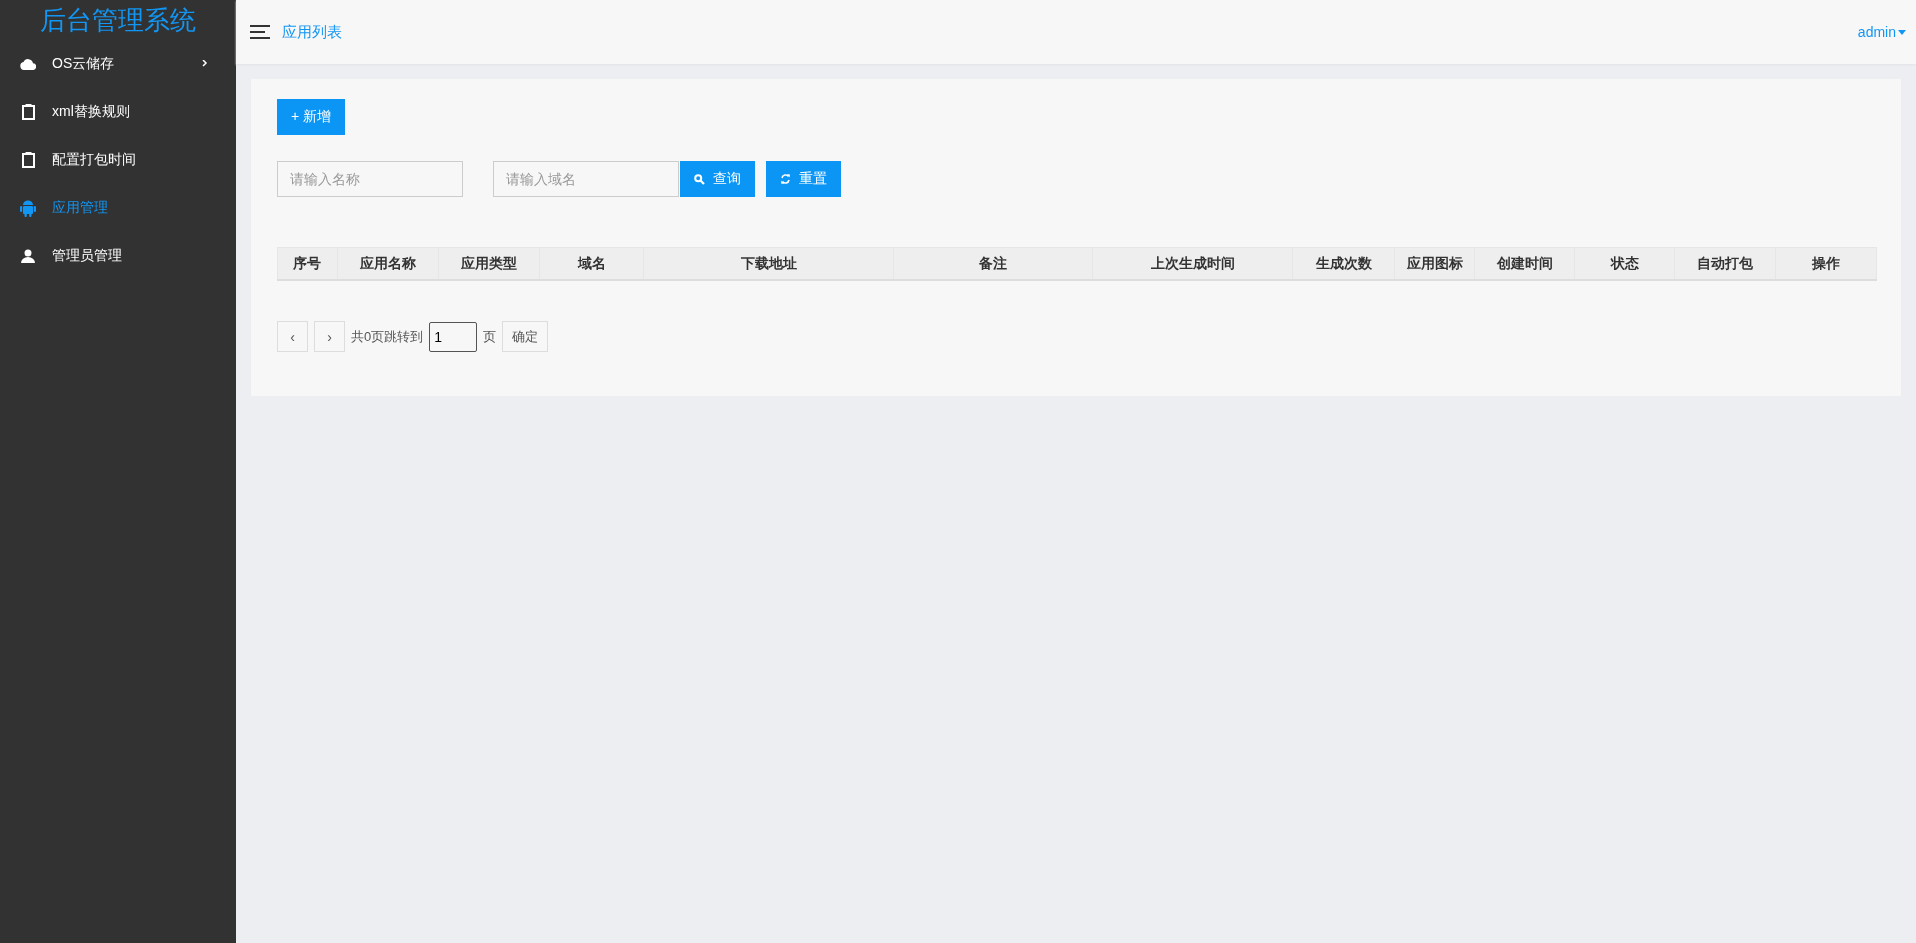 Image resolution: width=1916 pixels, height=943 pixels. Describe the element at coordinates (699, 179) in the screenshot. I see `search-icon` at that location.